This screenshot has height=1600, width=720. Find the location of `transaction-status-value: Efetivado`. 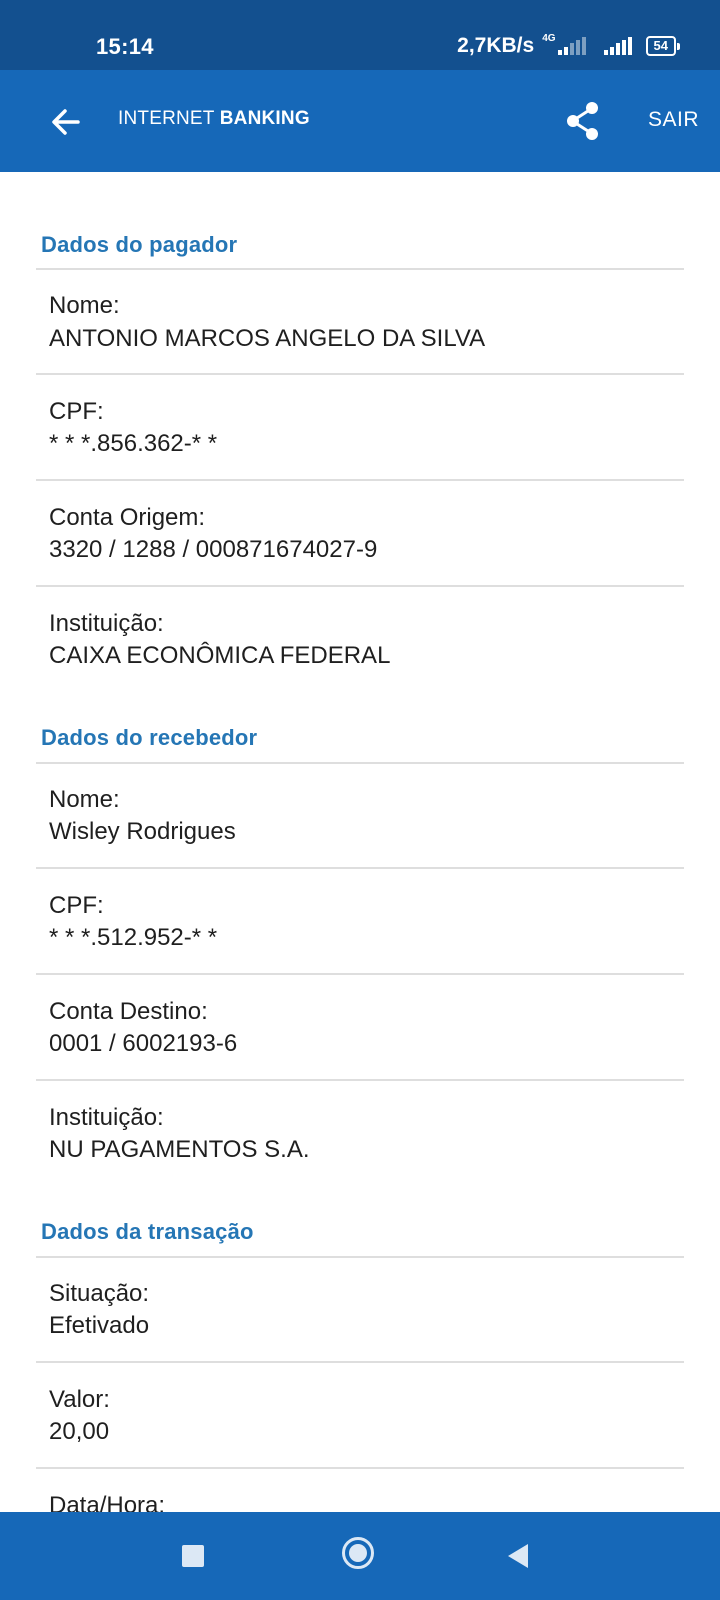

transaction-status-value: Efetivado is located at coordinates (99, 1325).